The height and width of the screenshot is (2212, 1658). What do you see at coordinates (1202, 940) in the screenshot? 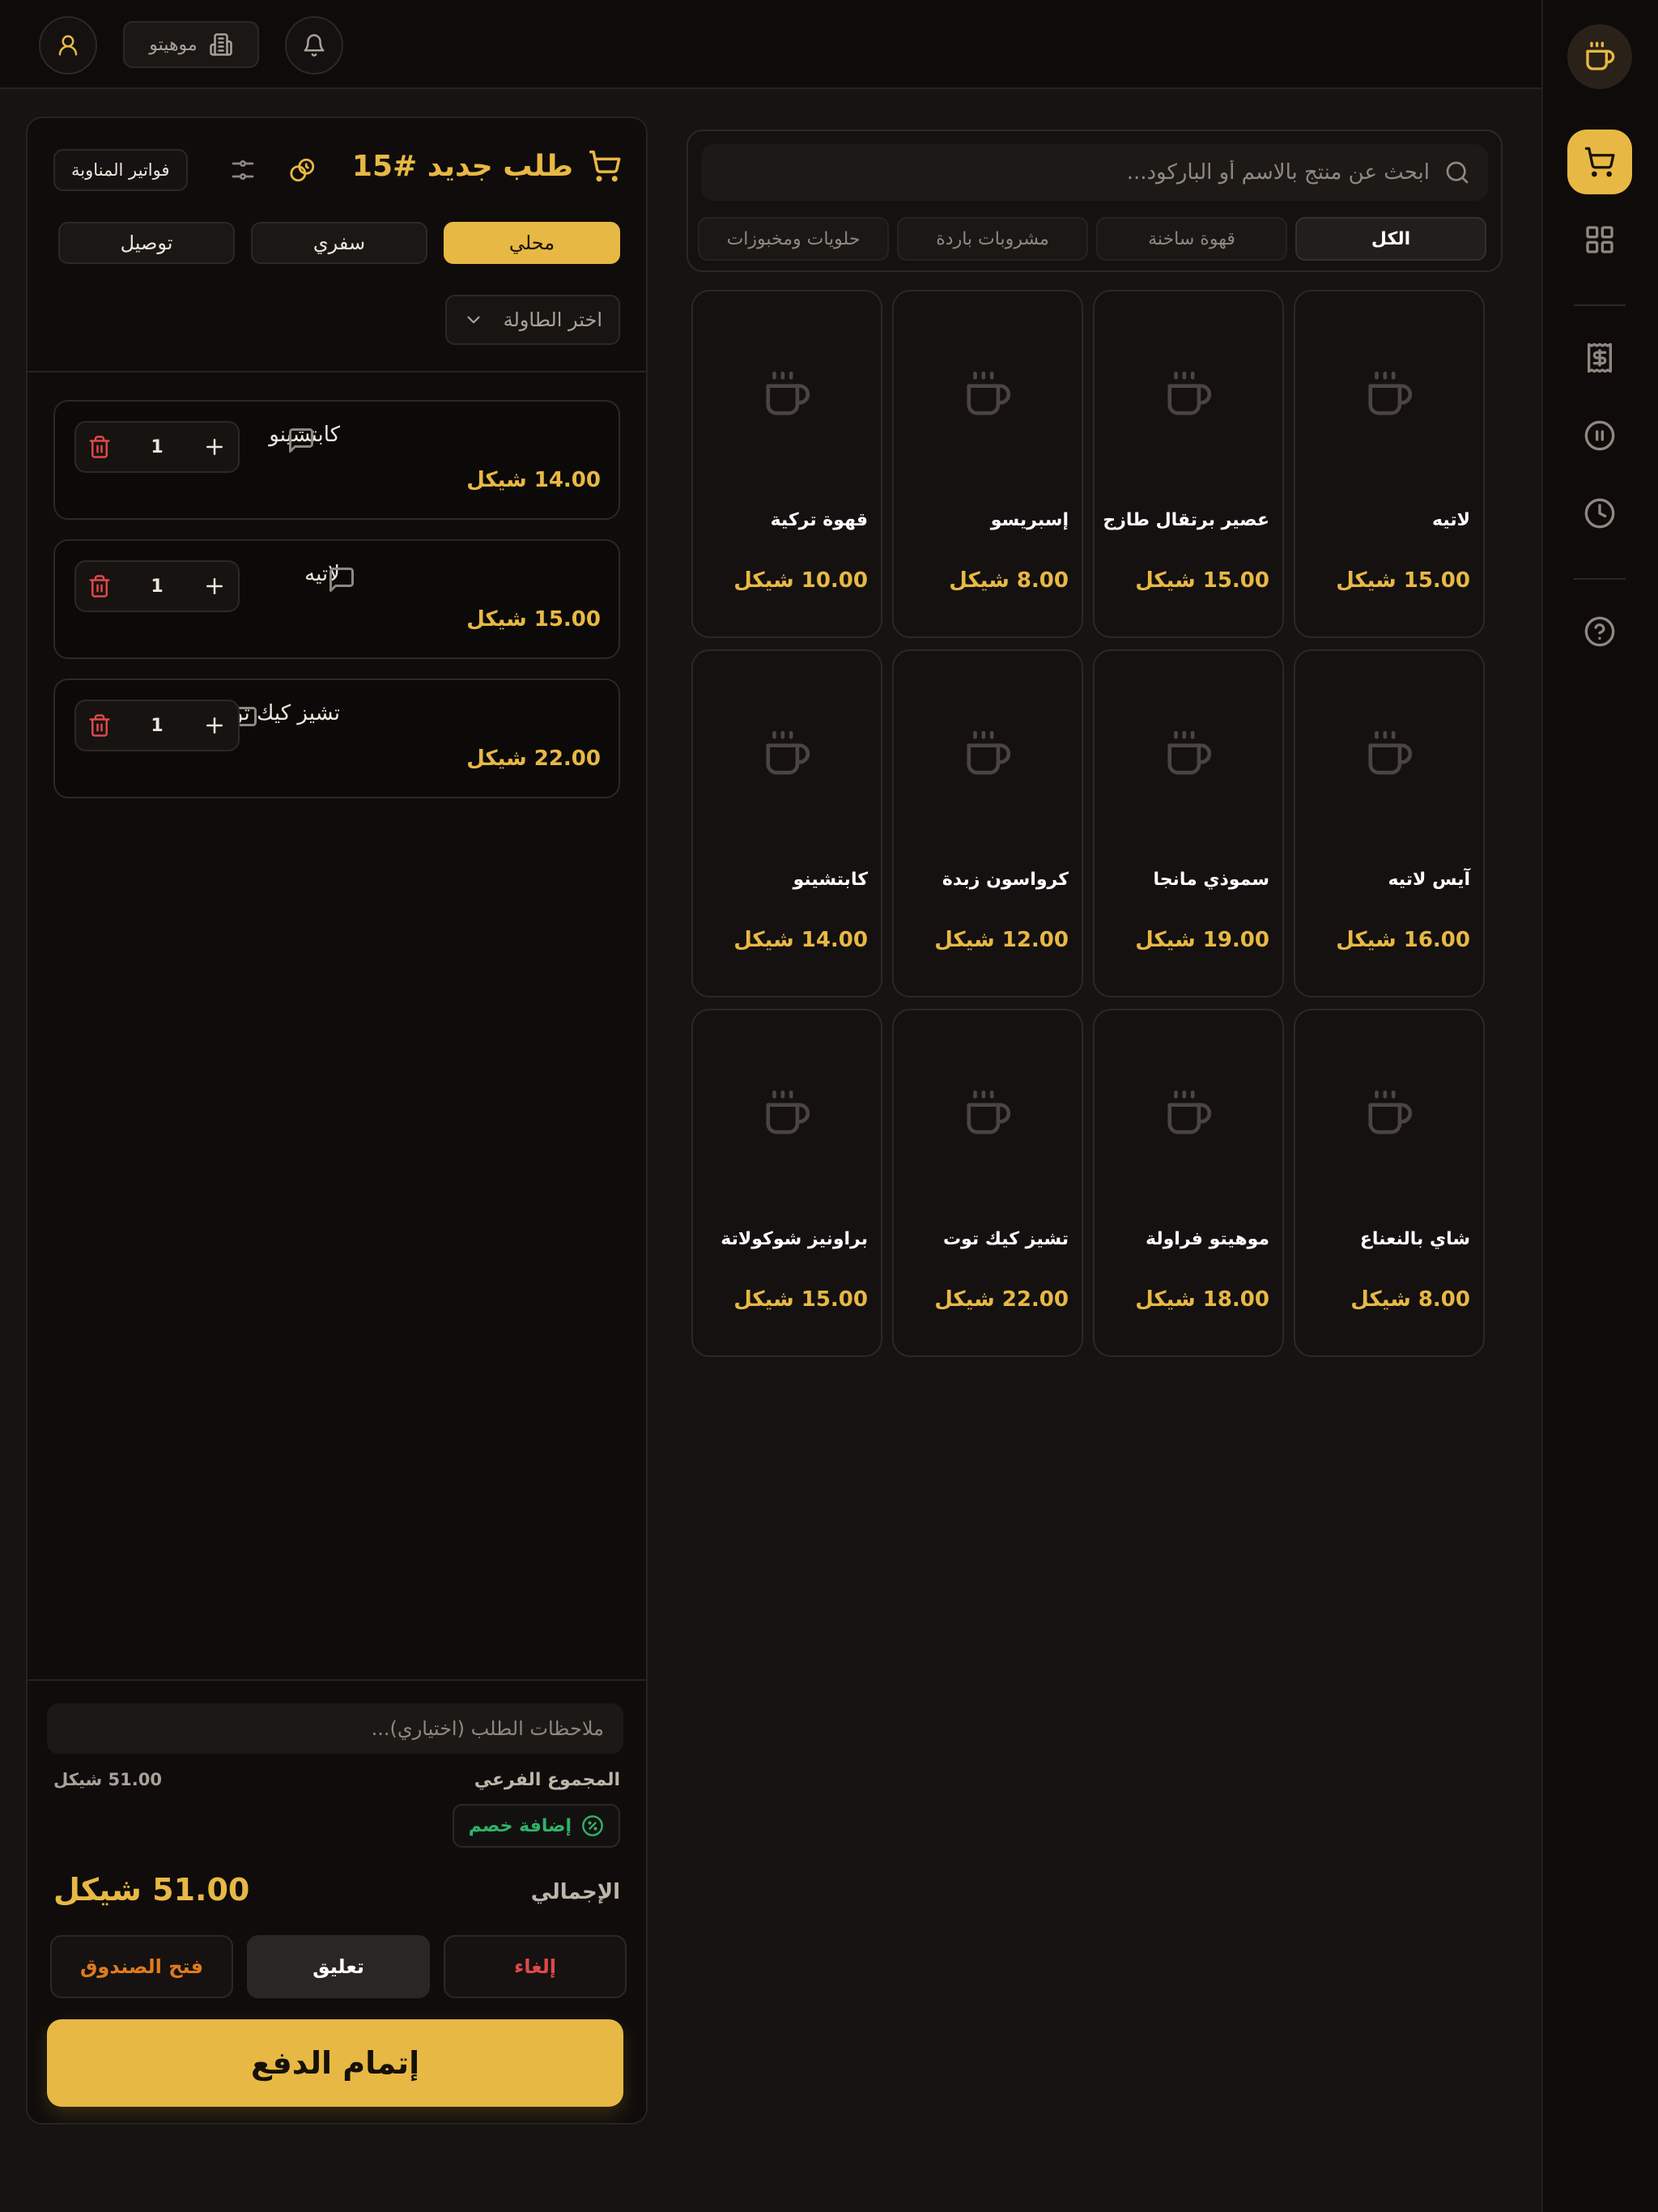
I see `product-price: 19.00 شيكل` at bounding box center [1202, 940].